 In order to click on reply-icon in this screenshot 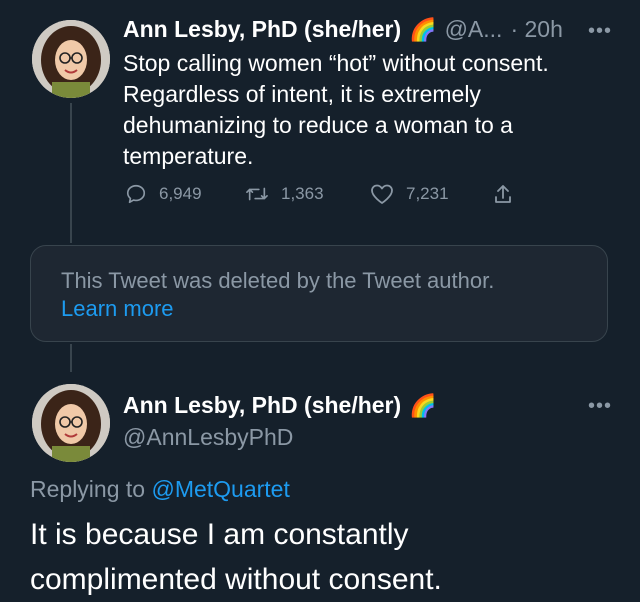, I will do `click(136, 194)`.